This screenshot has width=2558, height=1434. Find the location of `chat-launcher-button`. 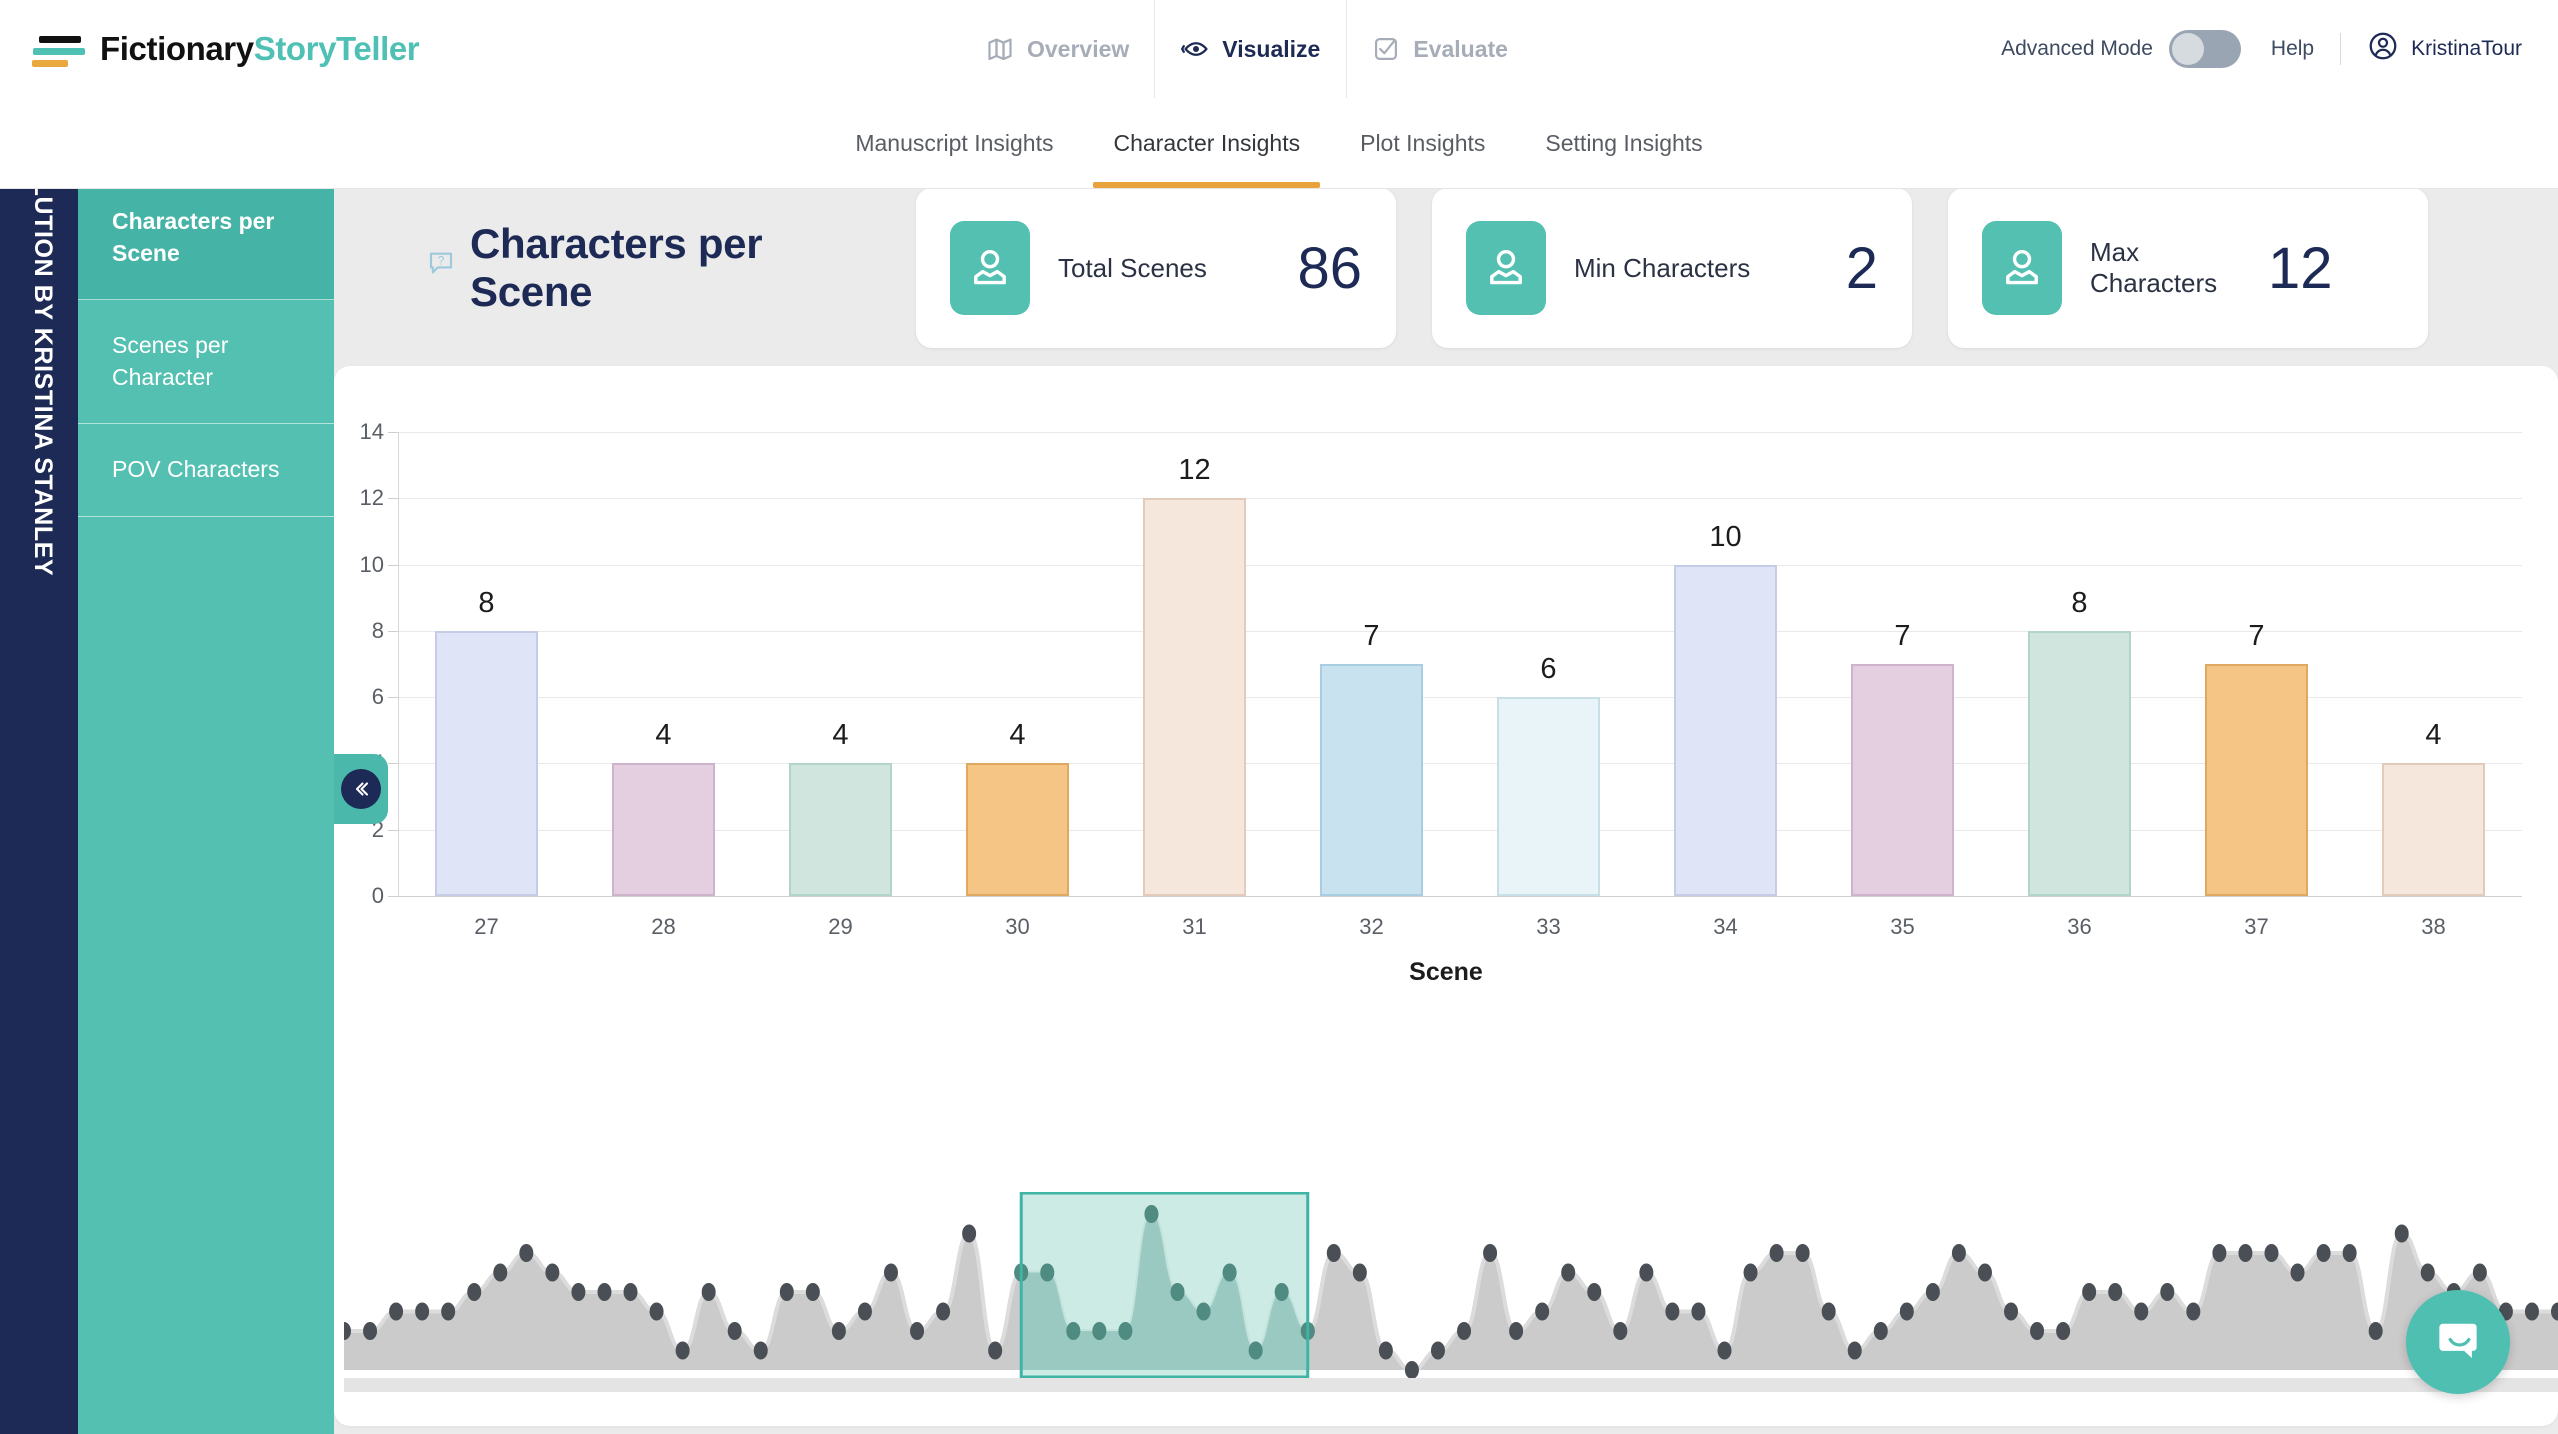

chat-launcher-button is located at coordinates (2458, 1342).